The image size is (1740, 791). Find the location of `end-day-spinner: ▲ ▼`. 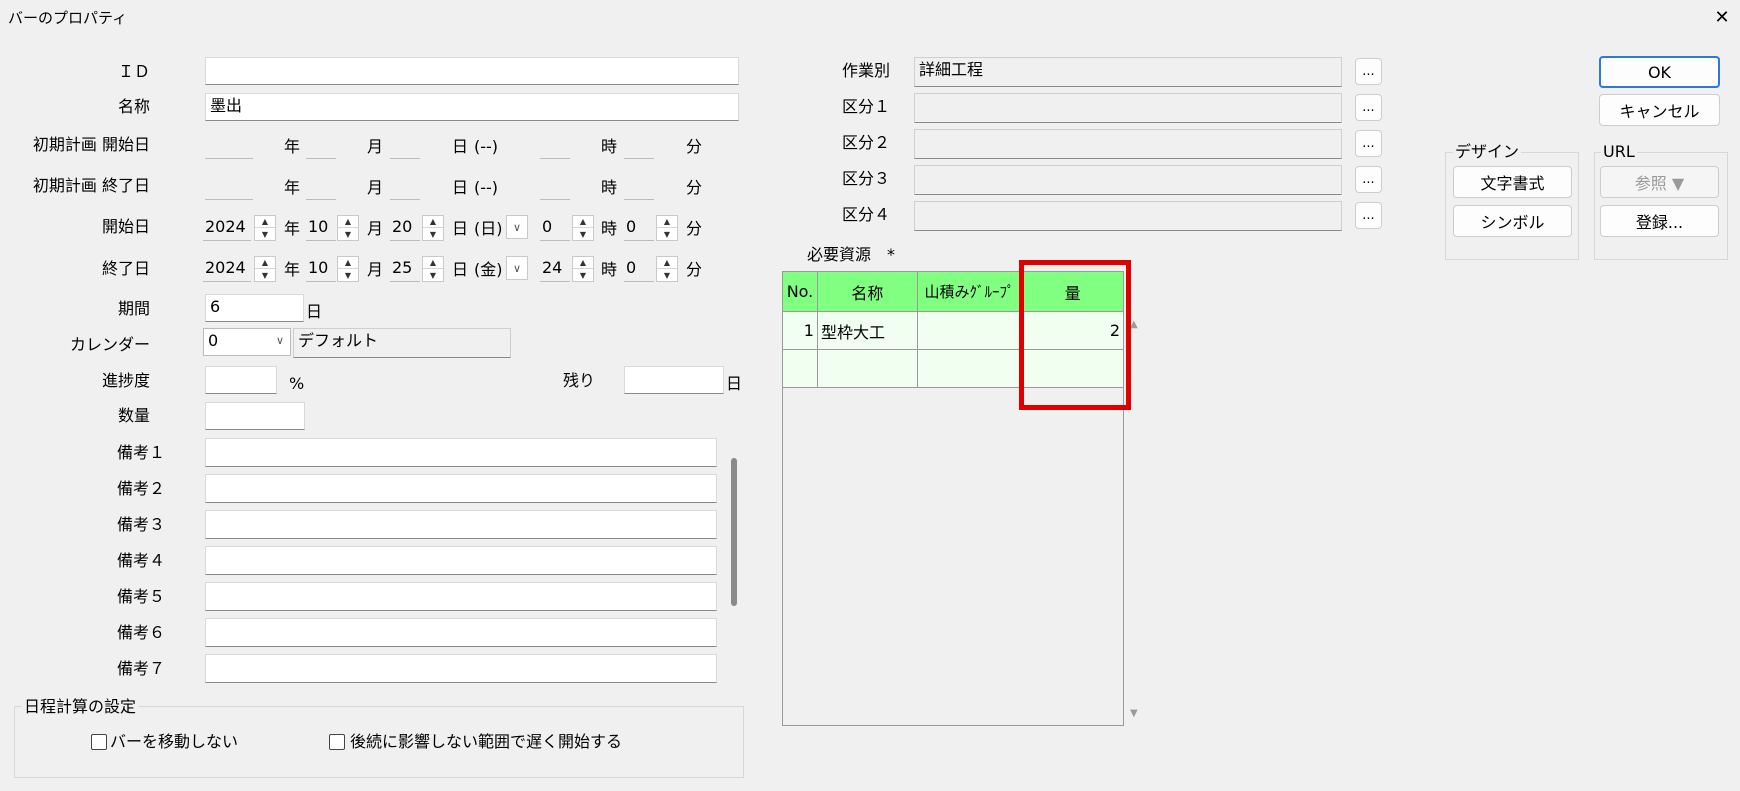

end-day-spinner: ▲ ▼ is located at coordinates (433, 269).